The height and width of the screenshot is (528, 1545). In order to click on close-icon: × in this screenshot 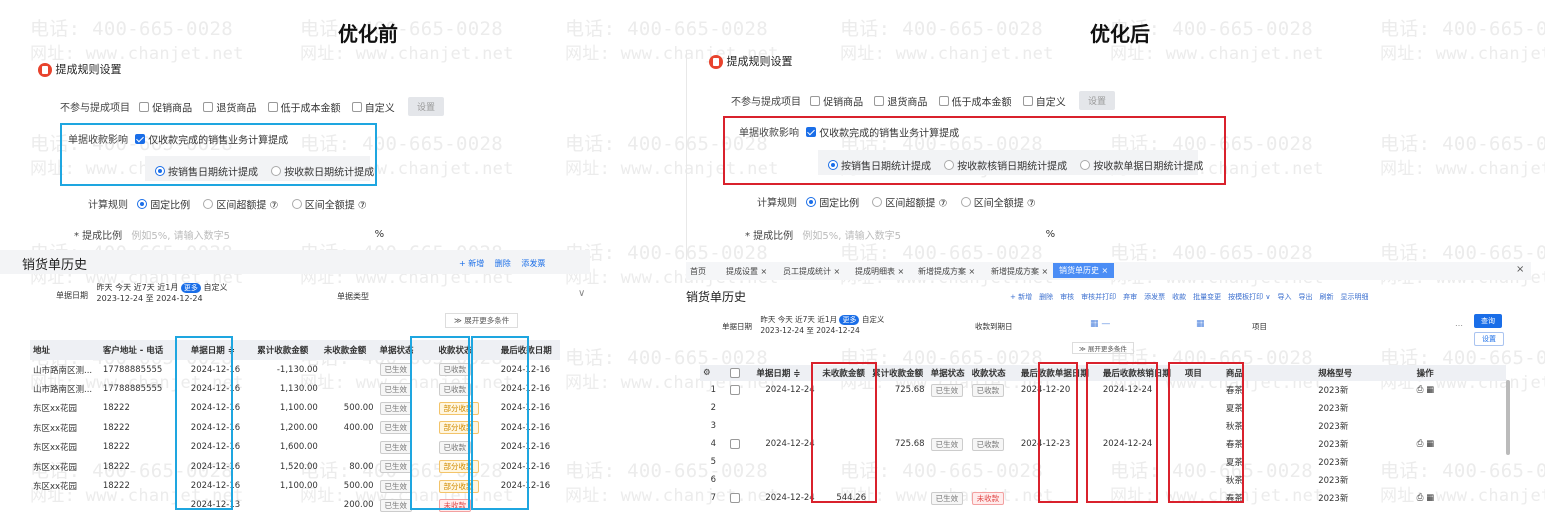, I will do `click(1520, 269)`.